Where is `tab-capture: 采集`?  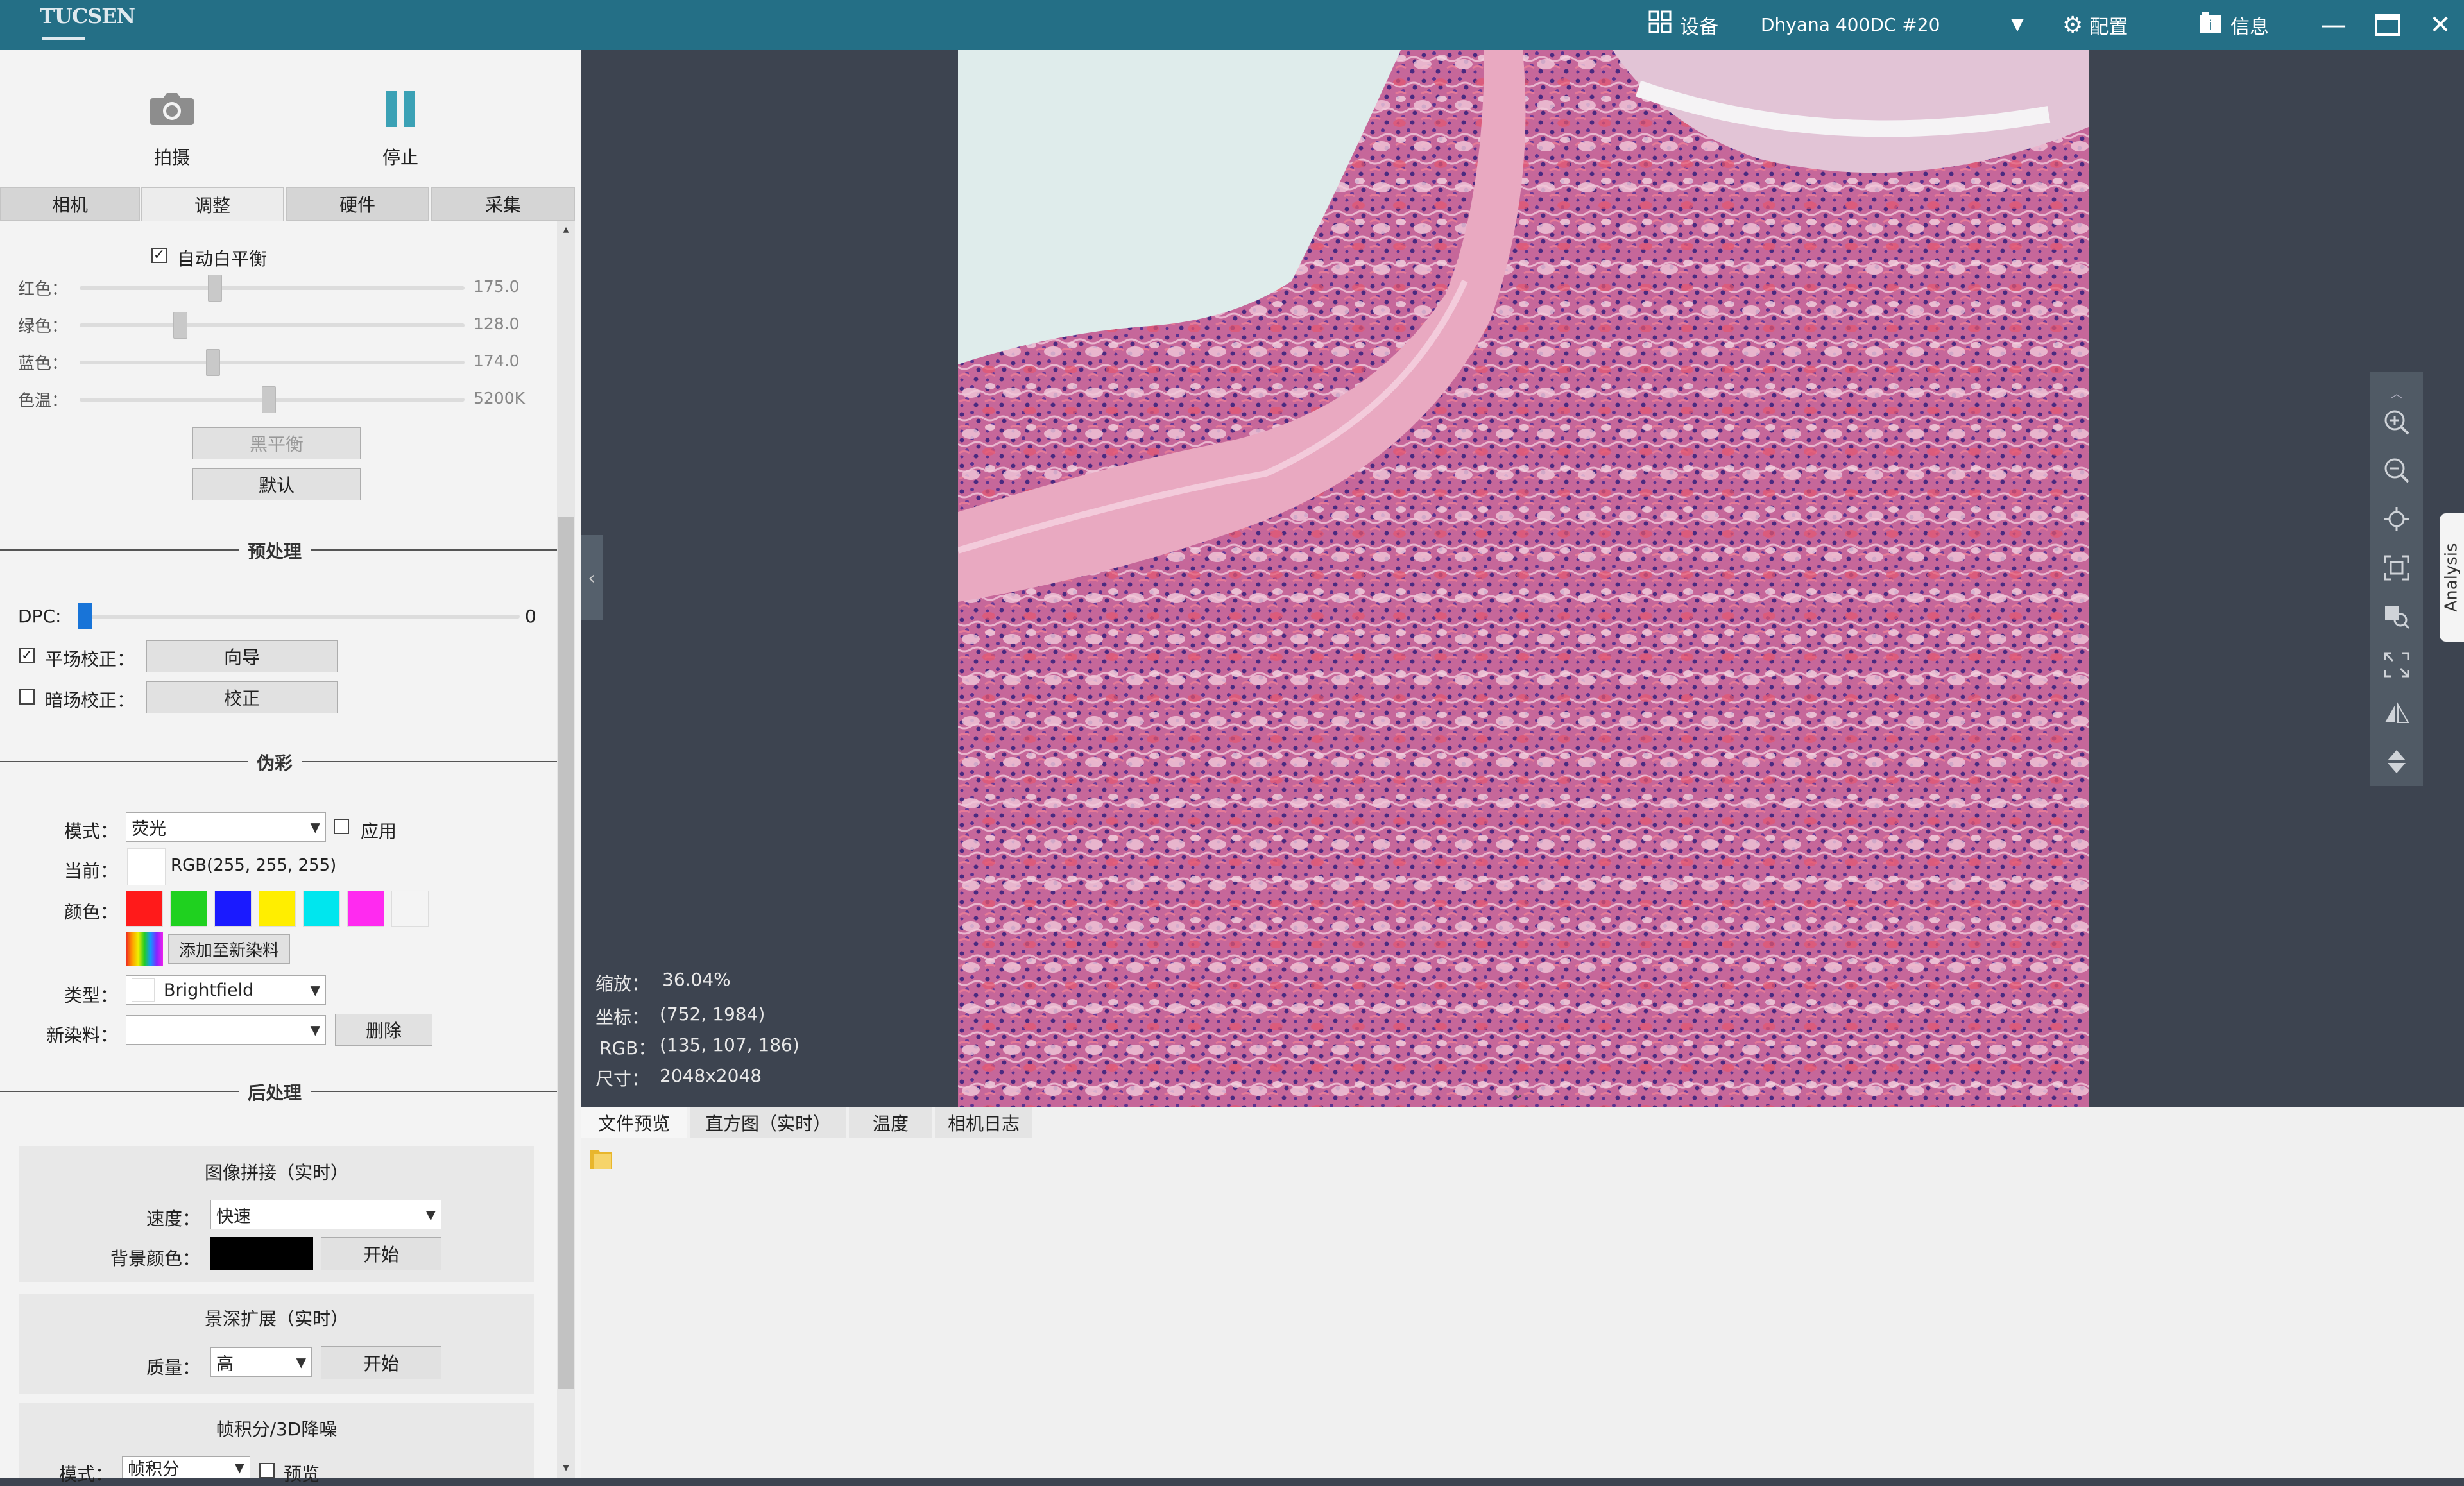
tab-capture: 采集 is located at coordinates (503, 204).